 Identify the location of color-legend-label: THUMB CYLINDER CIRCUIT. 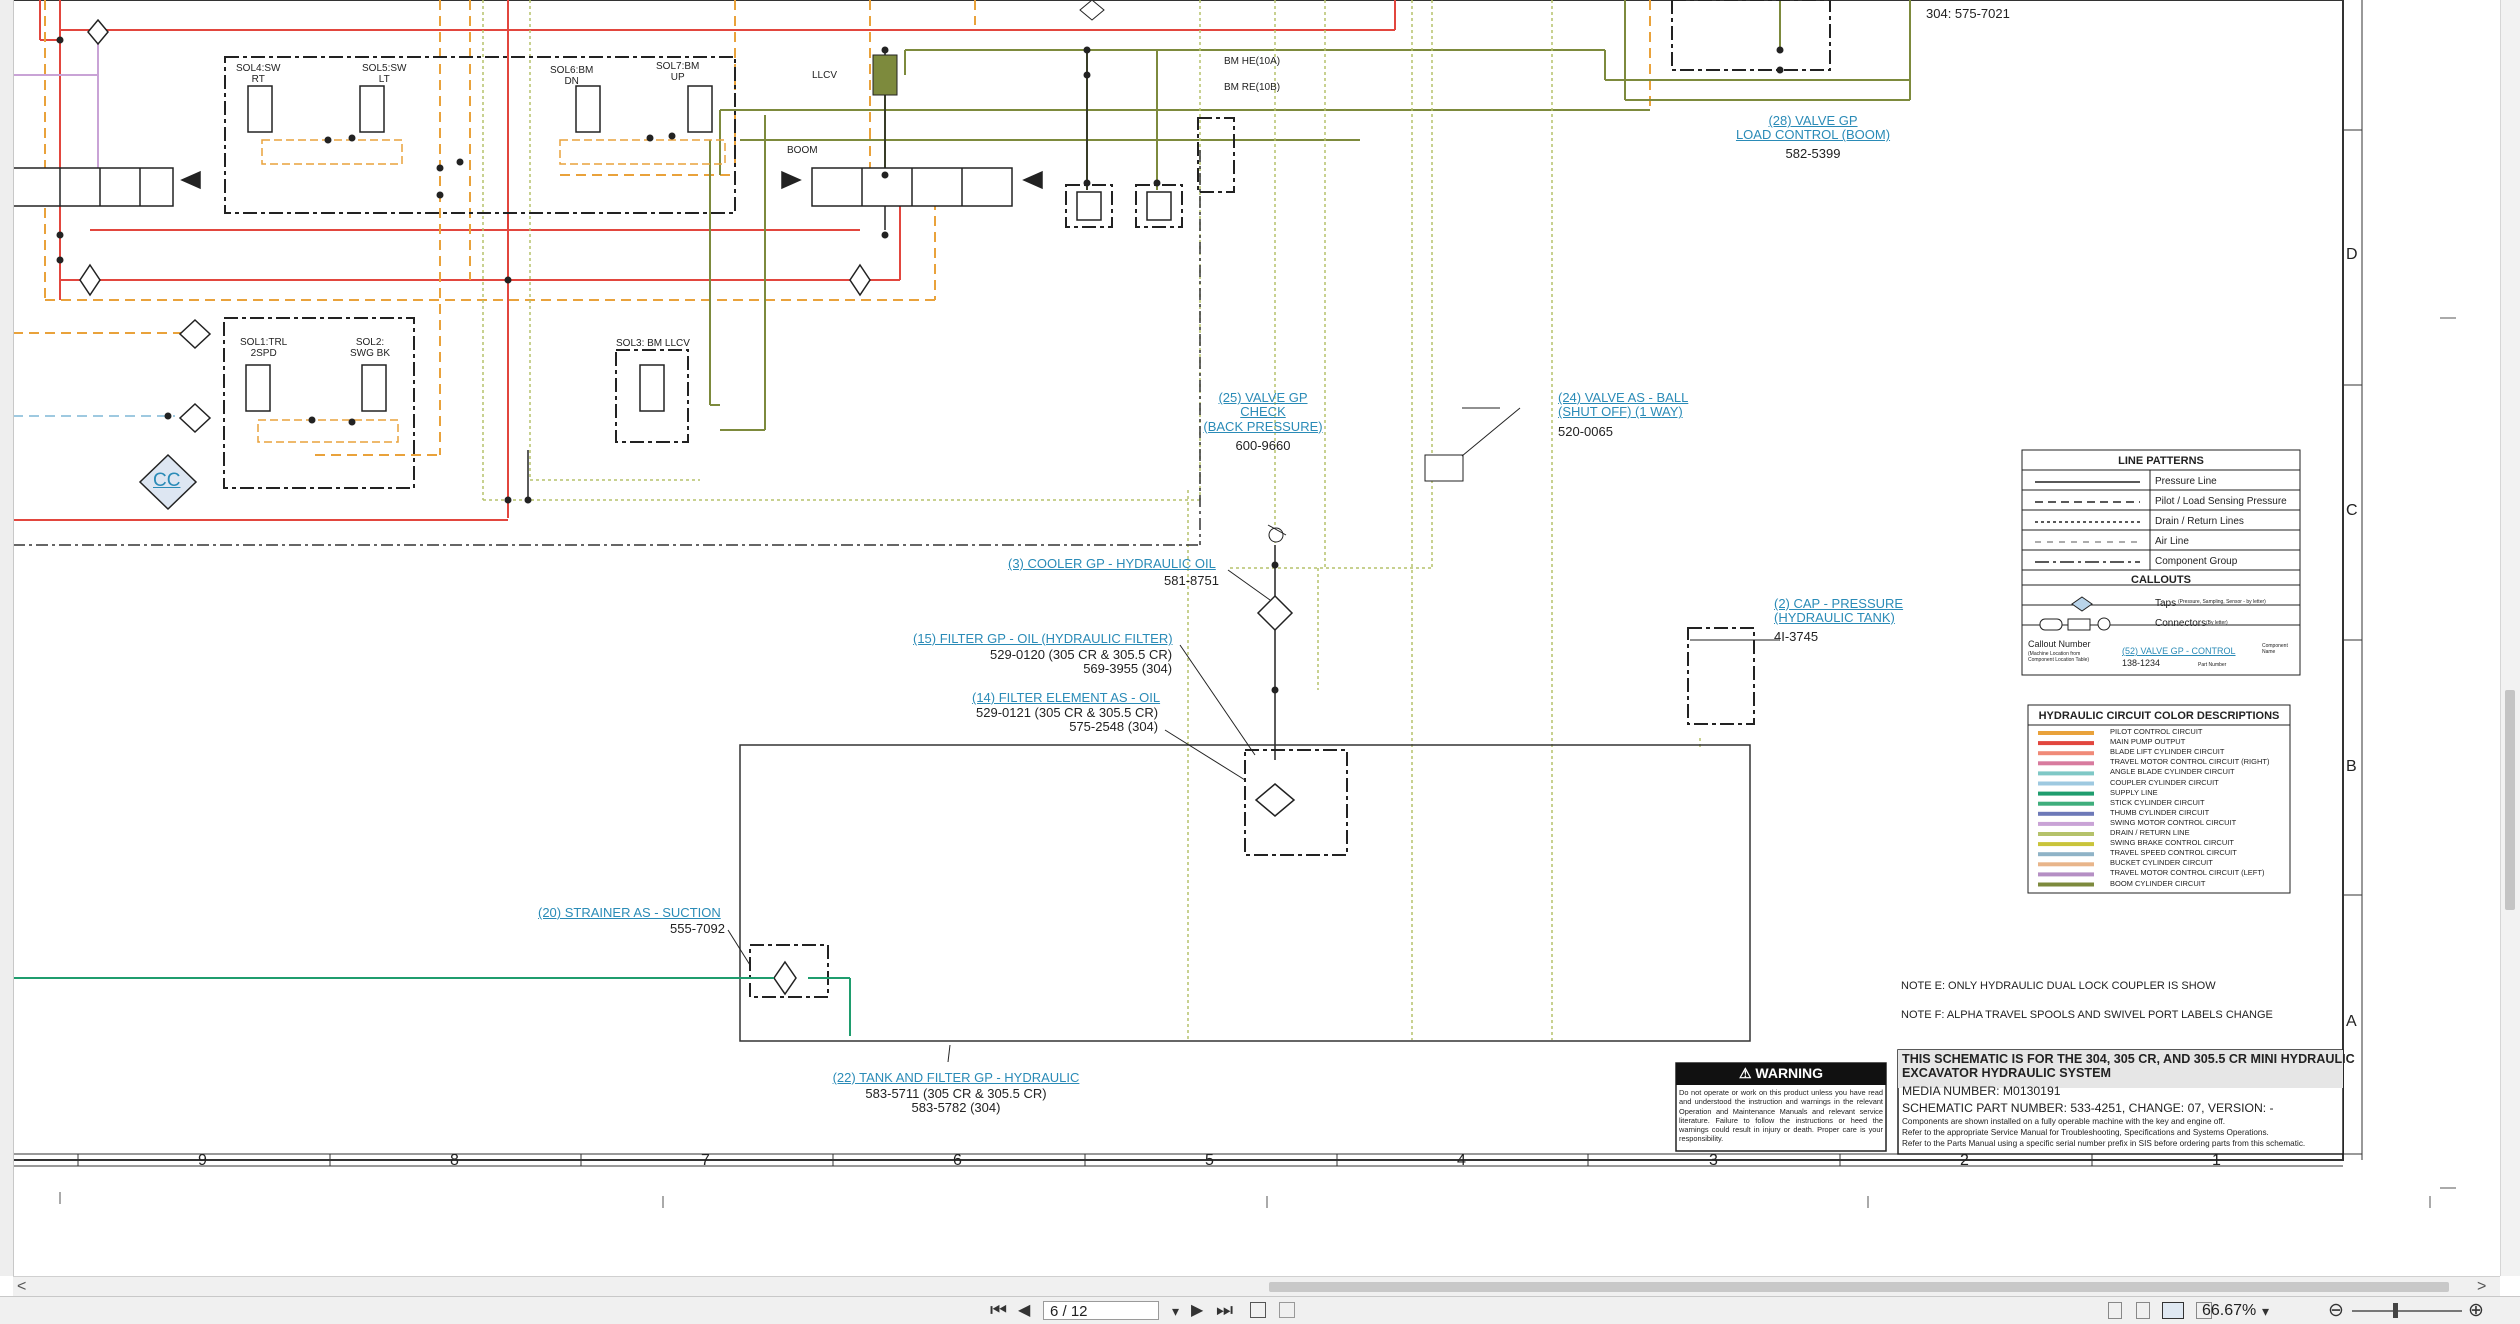
(2160, 812).